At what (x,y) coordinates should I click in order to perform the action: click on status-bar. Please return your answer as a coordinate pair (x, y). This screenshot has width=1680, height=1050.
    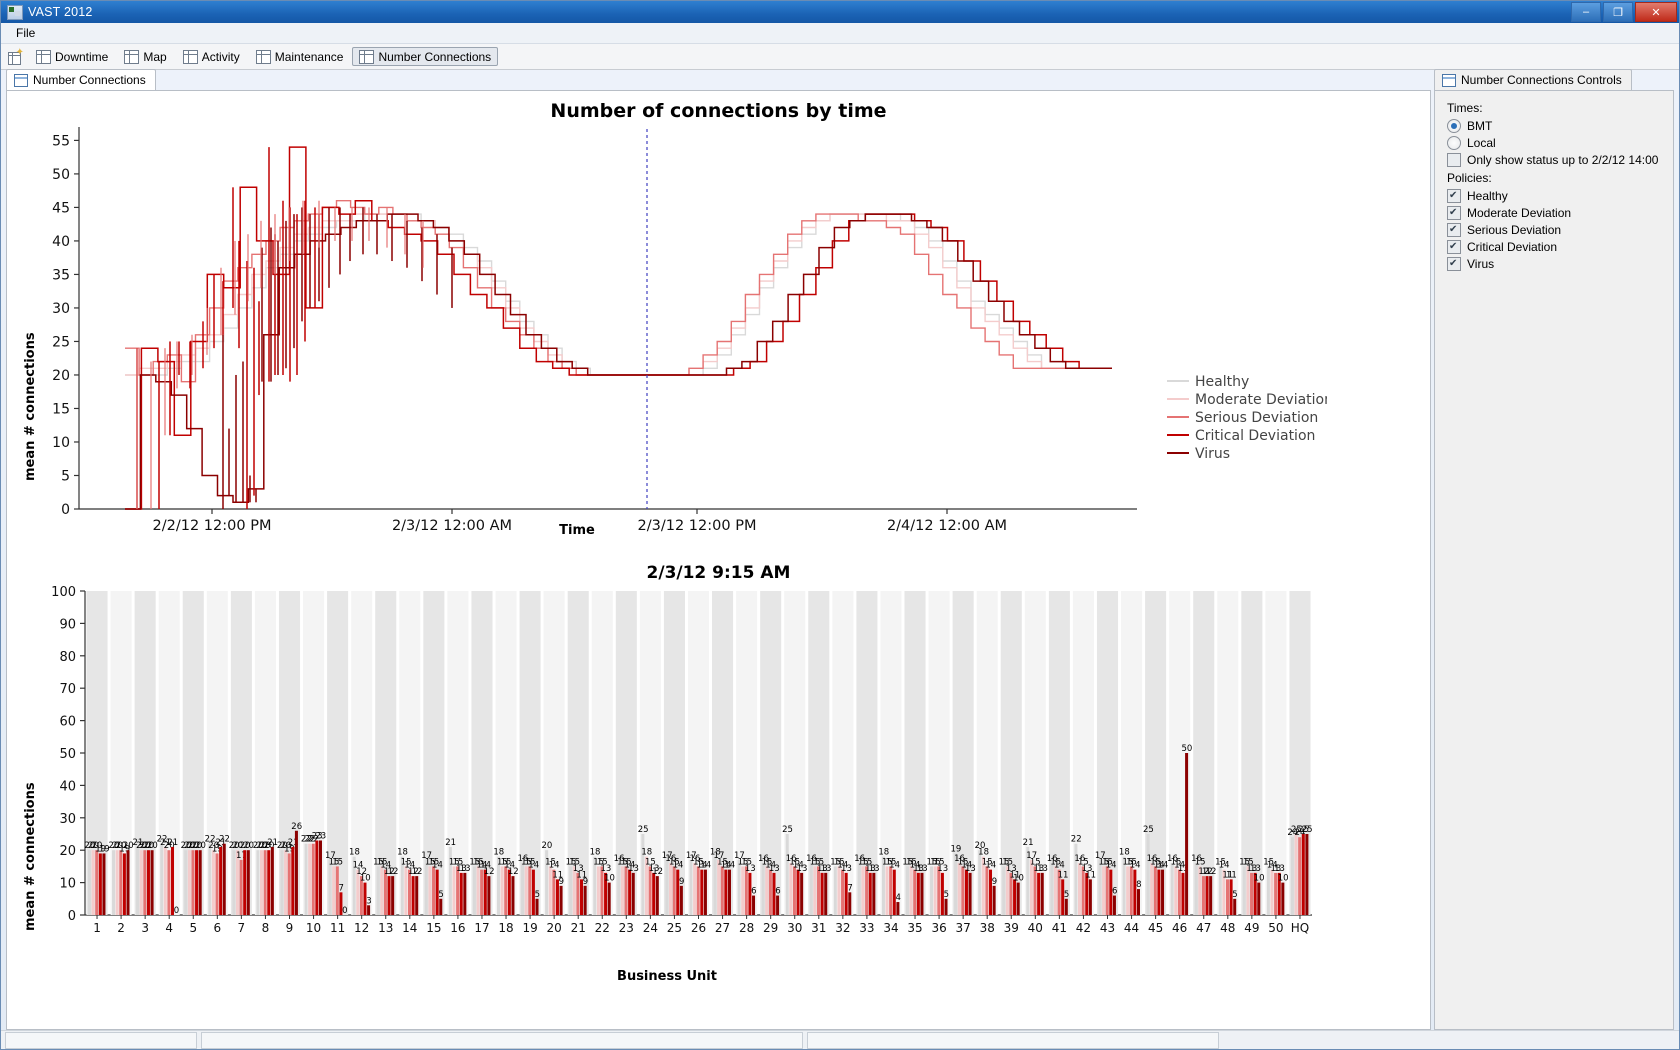
    Looking at the image, I should click on (840, 1039).